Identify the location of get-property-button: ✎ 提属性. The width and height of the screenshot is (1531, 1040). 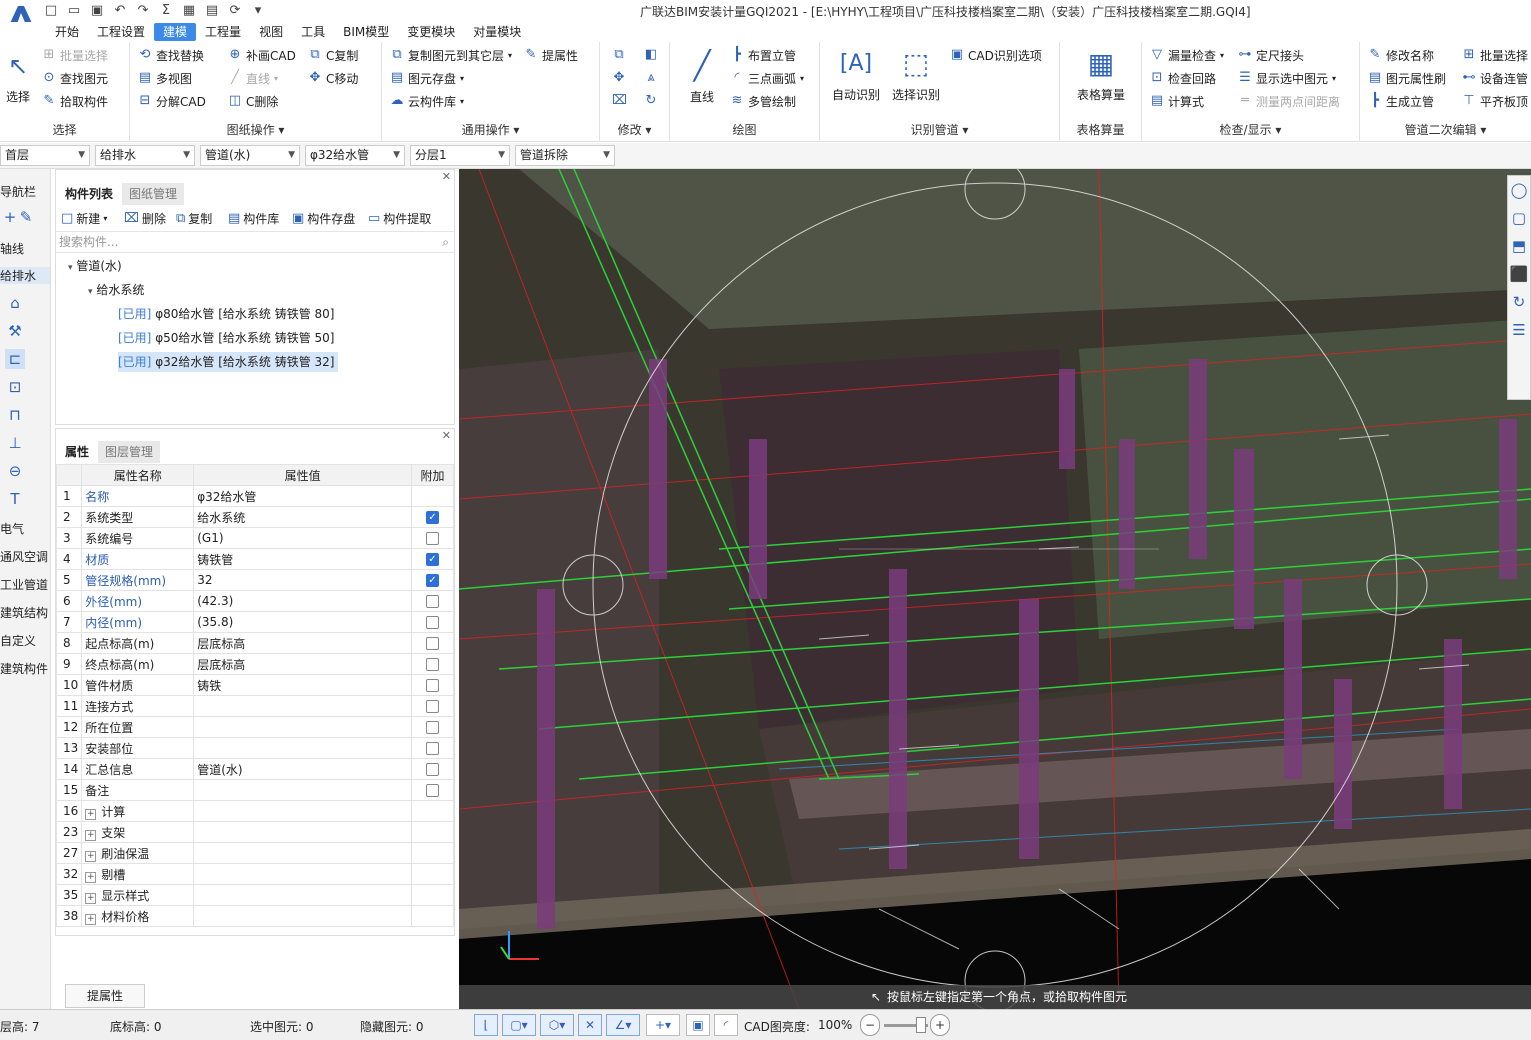
(551, 55).